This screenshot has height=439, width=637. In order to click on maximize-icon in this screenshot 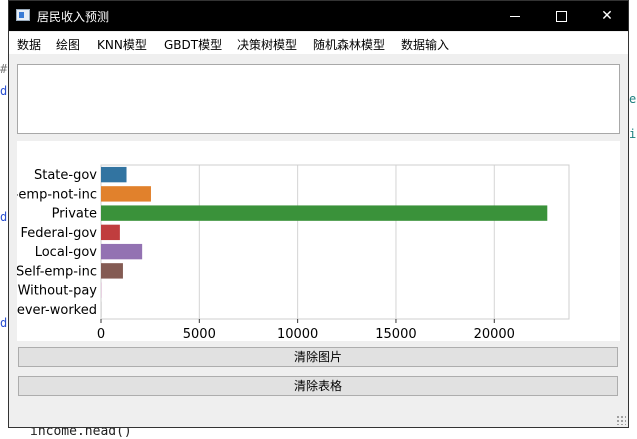, I will do `click(561, 16)`.